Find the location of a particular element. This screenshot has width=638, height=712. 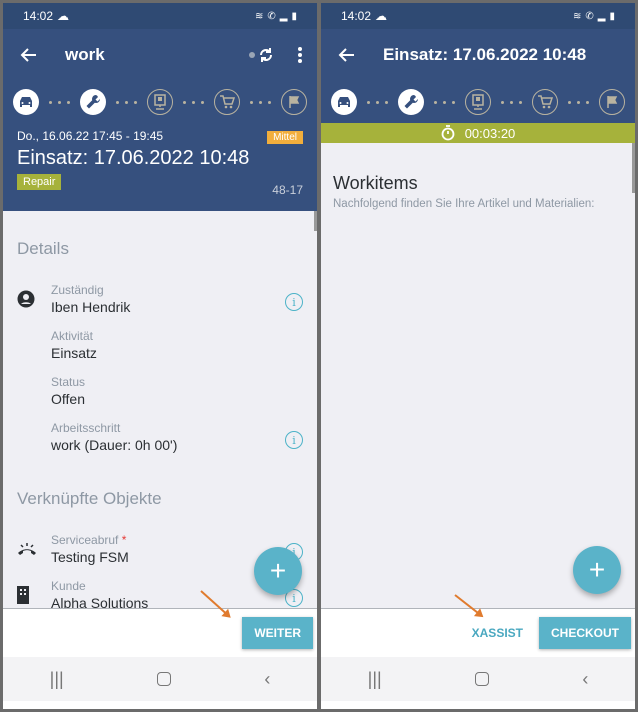

field-value: Testing FSM is located at coordinates (90, 557).